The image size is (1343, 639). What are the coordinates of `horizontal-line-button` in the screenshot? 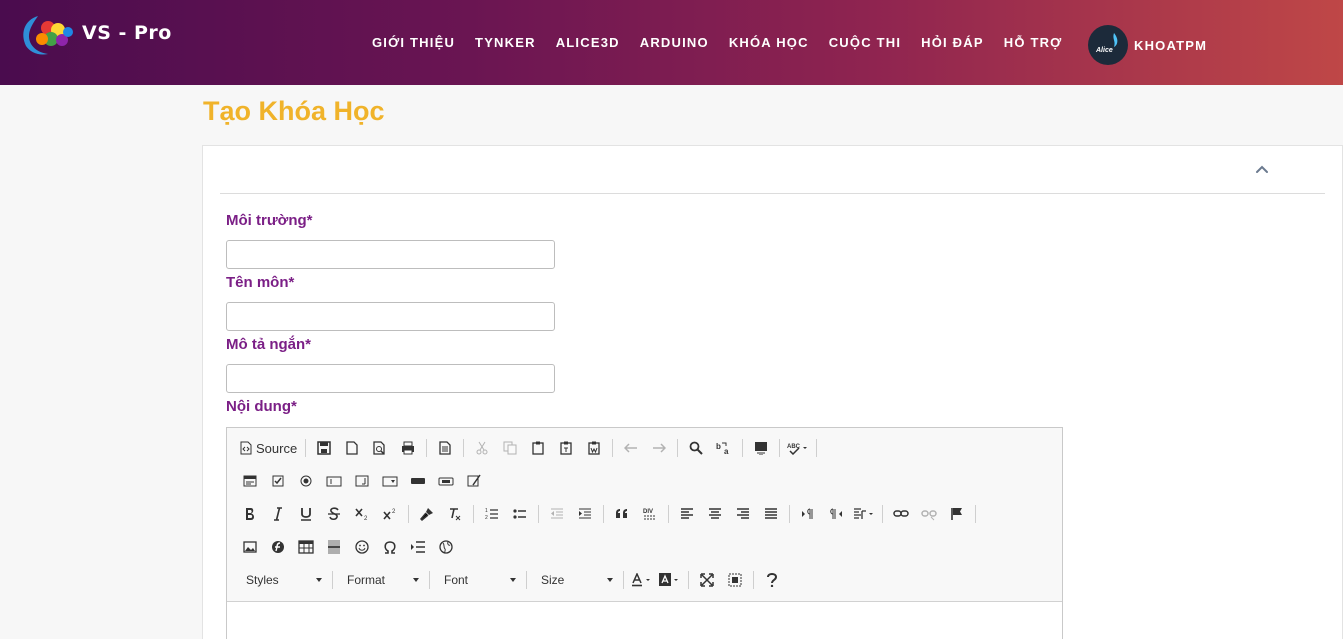 It's located at (334, 547).